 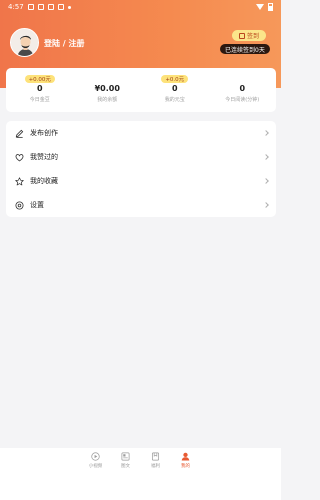 What do you see at coordinates (39, 79) in the screenshot?
I see `stat-pill: +0.00元` at bounding box center [39, 79].